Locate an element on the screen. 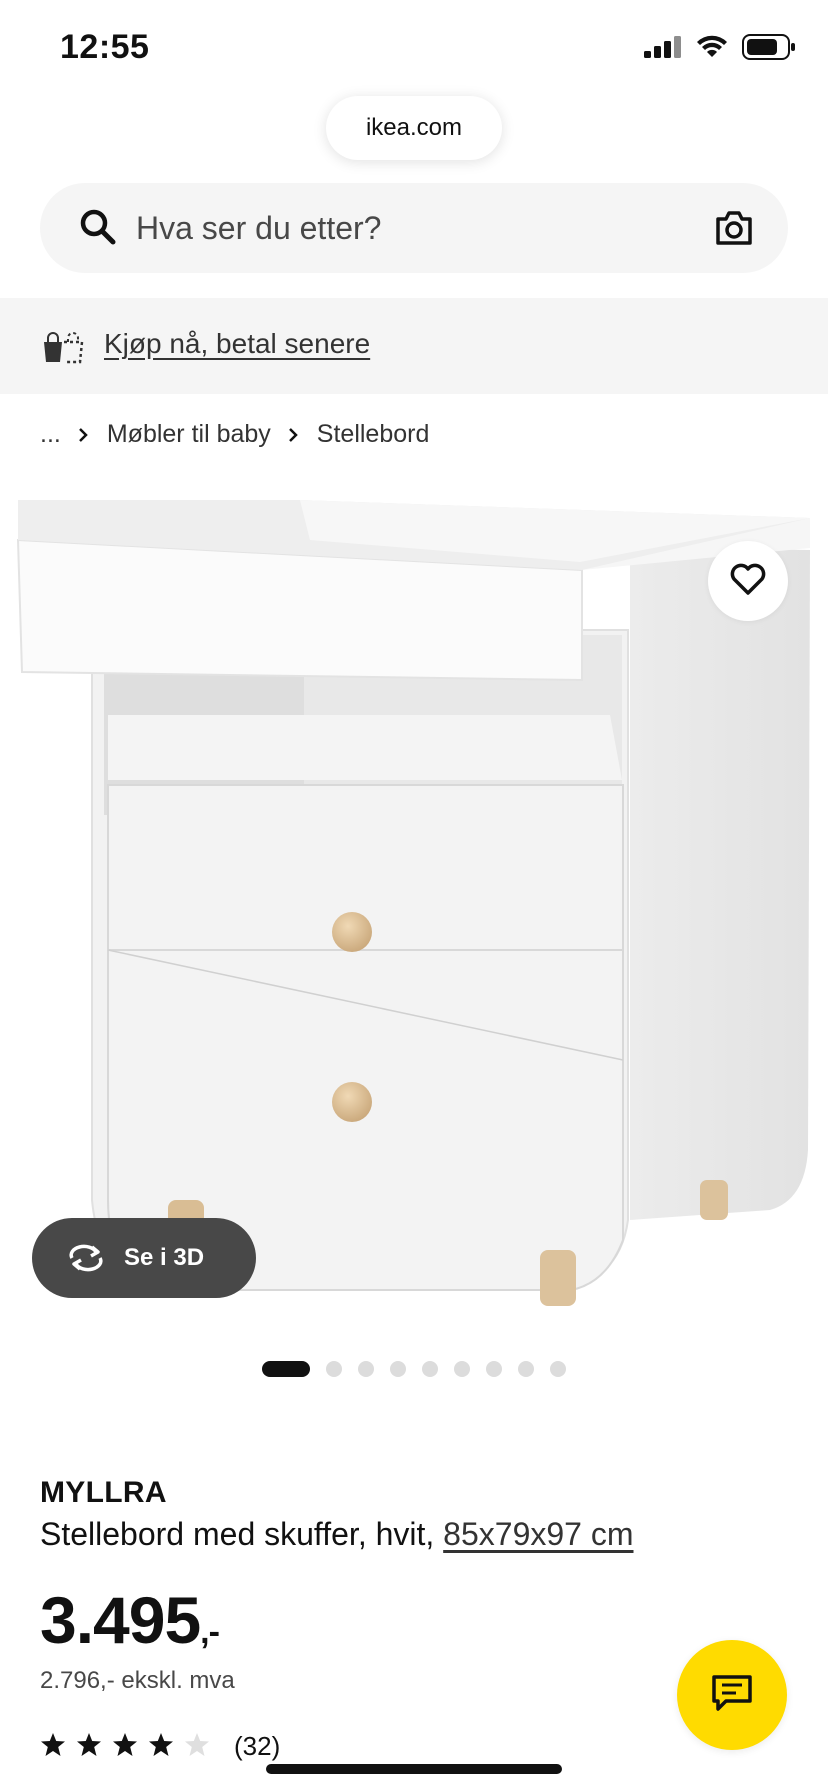 This screenshot has width=828, height=1792. product-rating: (32) is located at coordinates (160, 1746).